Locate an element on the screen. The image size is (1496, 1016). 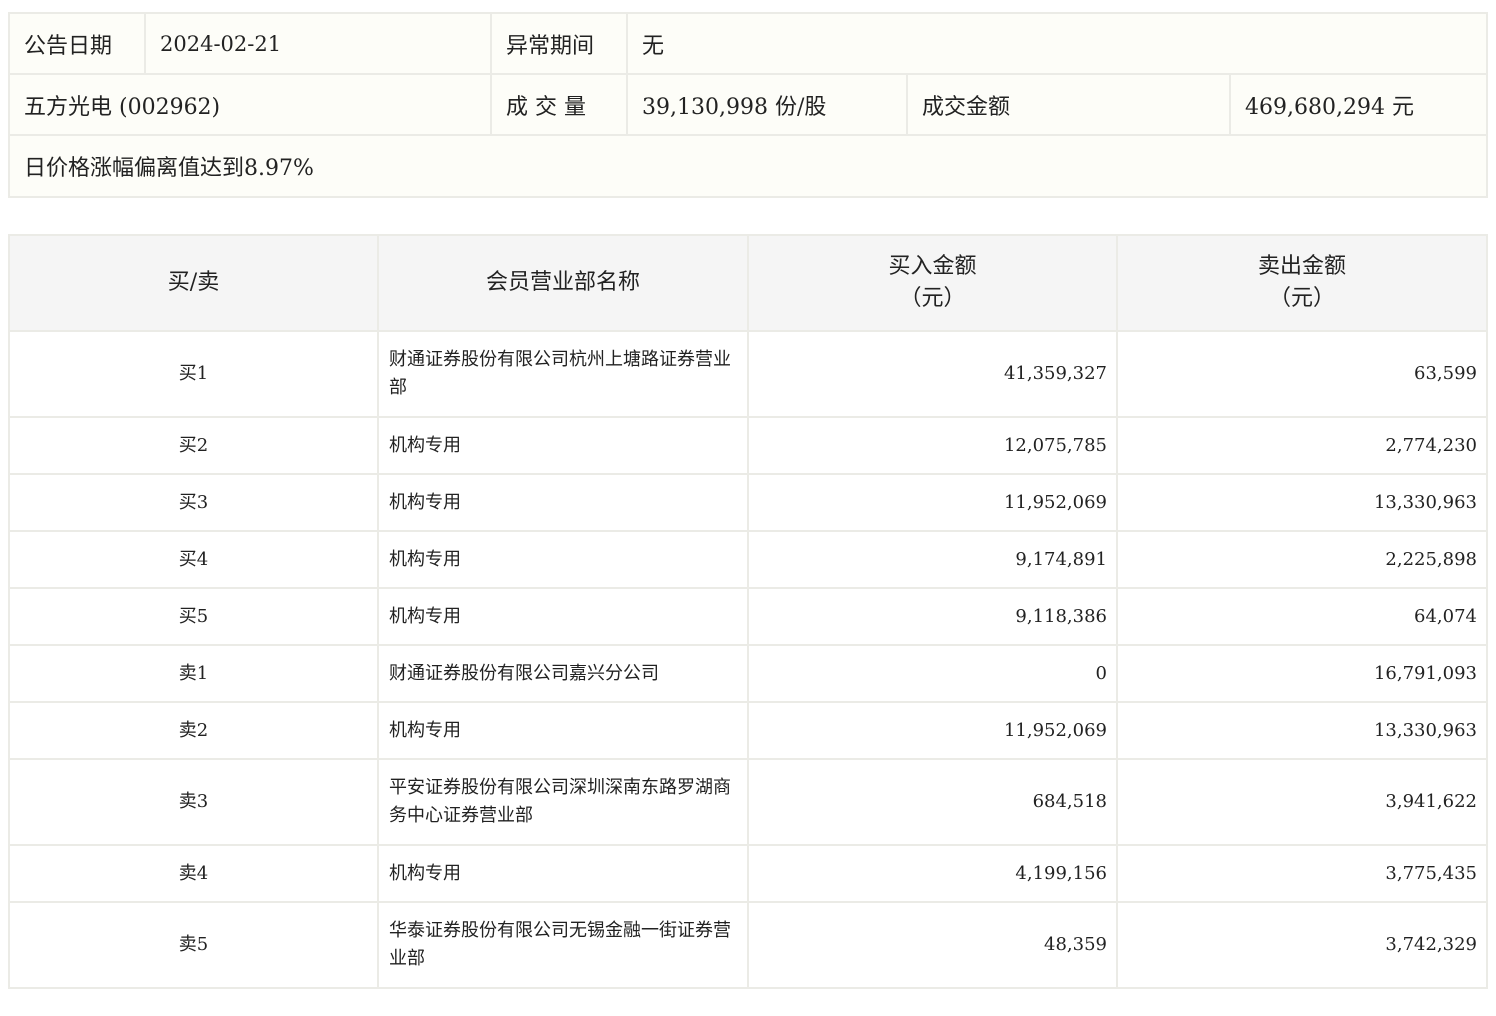
table-row: 卖1 财通证券股份有限公司嘉兴分公司 0 16,791,093 is located at coordinates (748, 673).